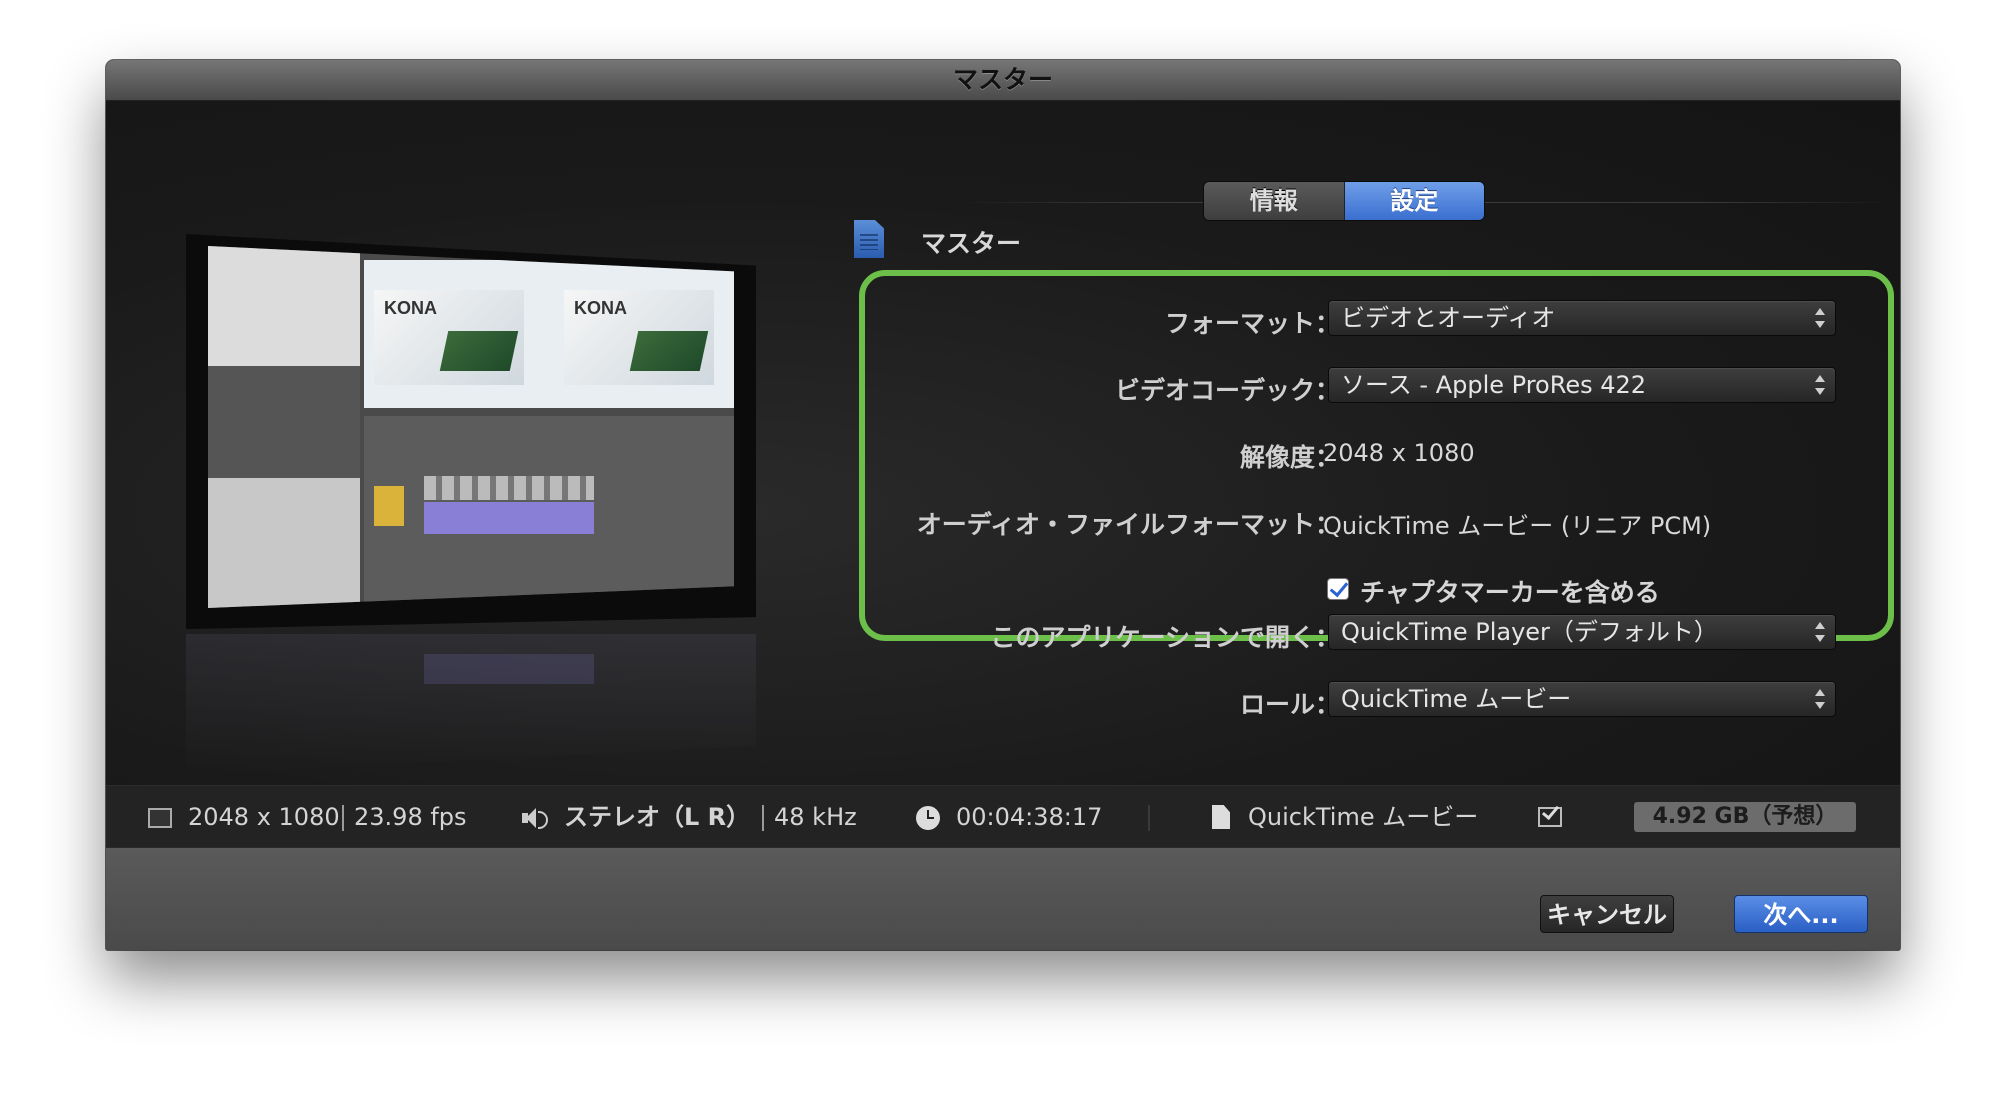 This screenshot has height=1099, width=2000. What do you see at coordinates (1510, 591) in the screenshot?
I see `chapter-markers-label: チャプタマーカーを含める` at bounding box center [1510, 591].